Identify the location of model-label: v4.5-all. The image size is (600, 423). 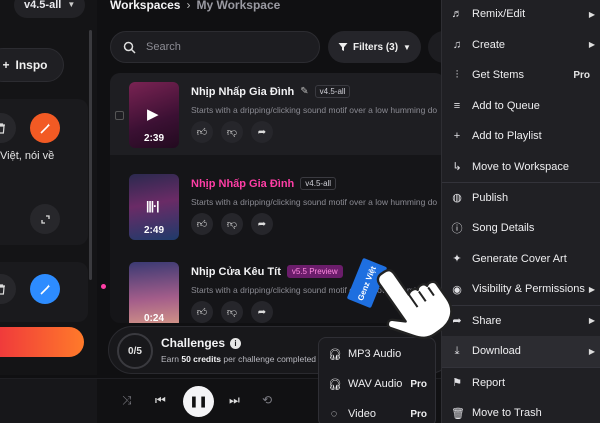
(43, 5).